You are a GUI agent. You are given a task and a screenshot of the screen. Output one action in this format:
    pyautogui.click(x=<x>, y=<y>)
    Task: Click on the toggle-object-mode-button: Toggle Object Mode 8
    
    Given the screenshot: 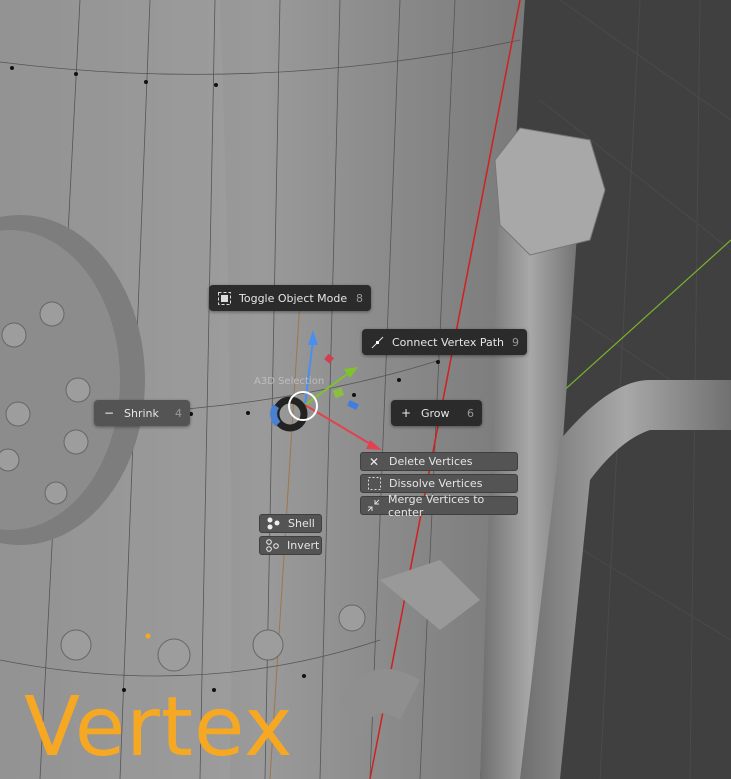 What is the action you would take?
    pyautogui.click(x=290, y=298)
    